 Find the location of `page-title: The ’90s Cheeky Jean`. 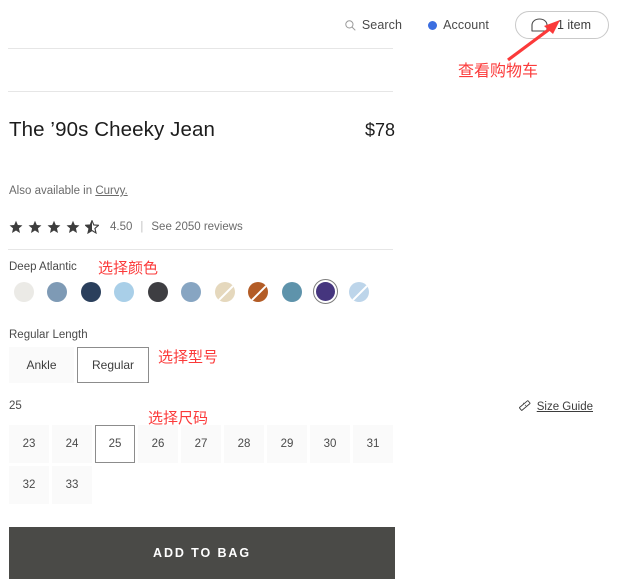

page-title: The ’90s Cheeky Jean is located at coordinates (112, 129).